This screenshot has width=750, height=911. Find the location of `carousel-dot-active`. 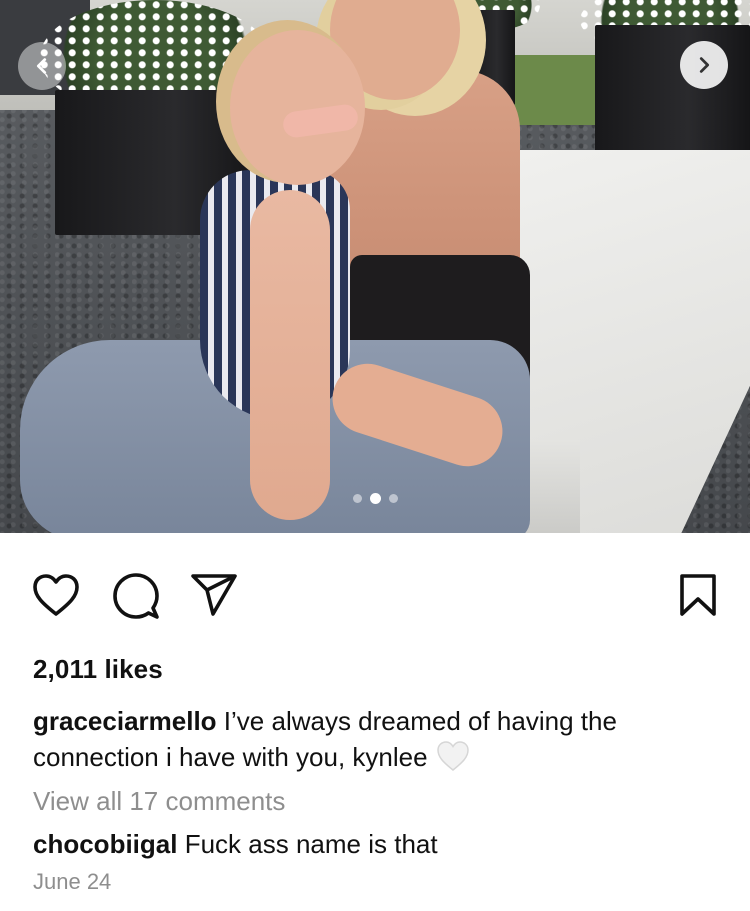

carousel-dot-active is located at coordinates (375, 498).